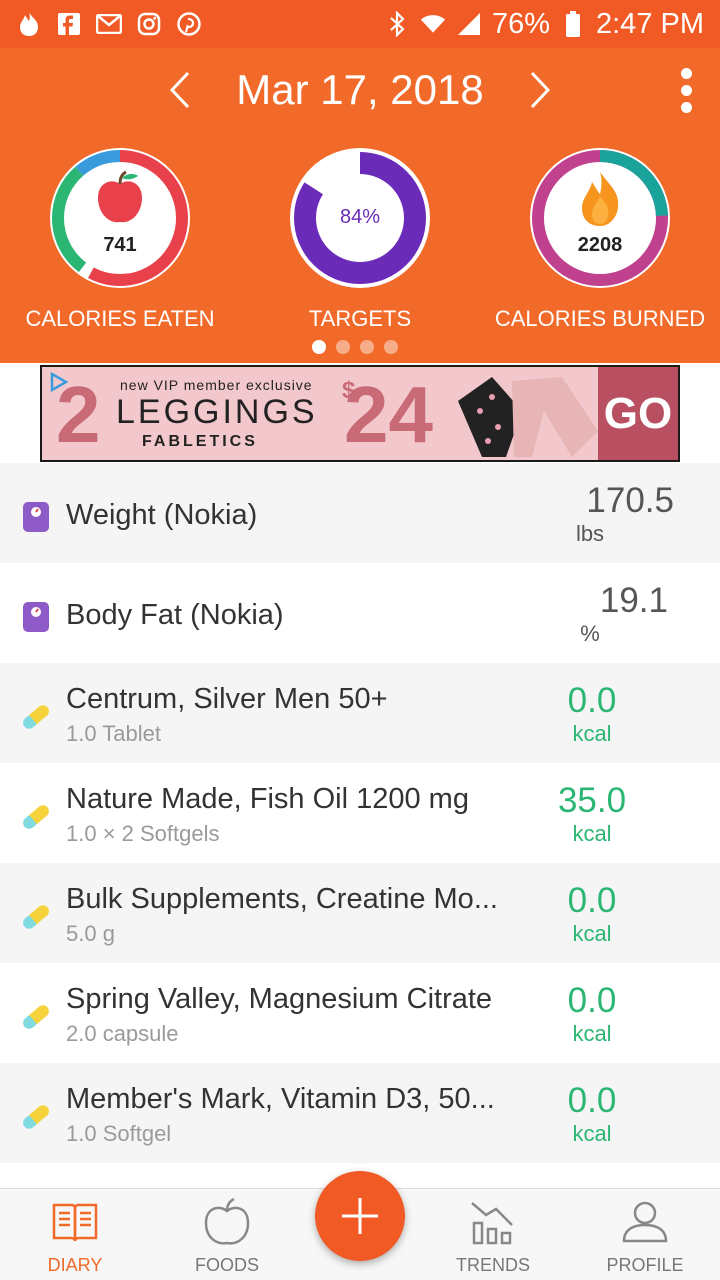 This screenshot has width=720, height=1280. What do you see at coordinates (590, 533) in the screenshot?
I see `entry-unit: lbs` at bounding box center [590, 533].